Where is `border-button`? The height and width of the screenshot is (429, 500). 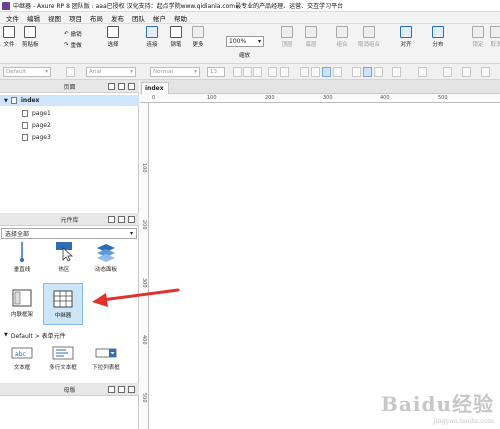 border-button is located at coordinates (422, 72).